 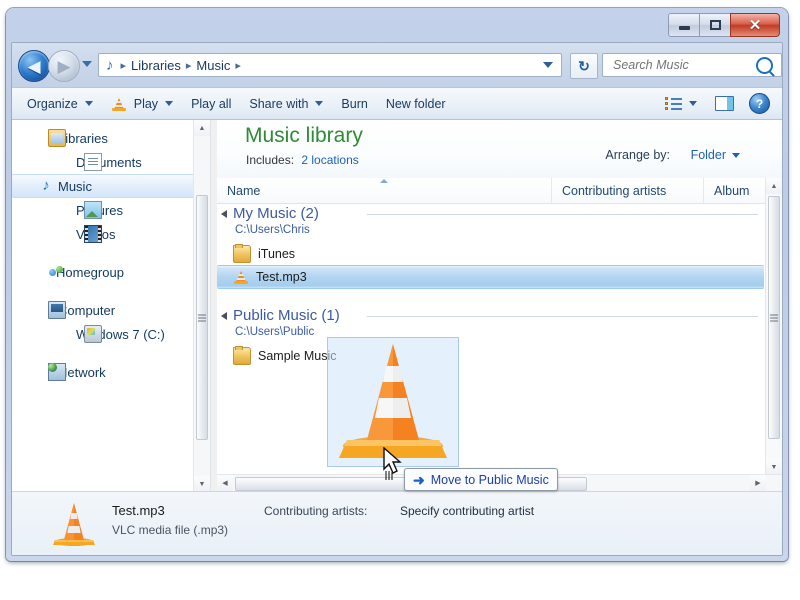 I want to click on computer-icon, so click(x=57, y=310).